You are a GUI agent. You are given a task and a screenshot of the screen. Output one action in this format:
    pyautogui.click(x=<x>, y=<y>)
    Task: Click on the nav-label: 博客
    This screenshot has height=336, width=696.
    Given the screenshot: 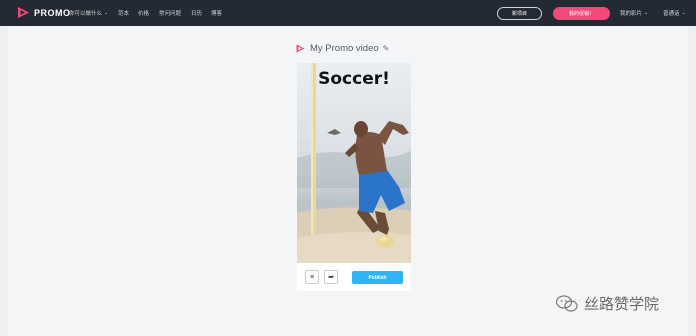 What is the action you would take?
    pyautogui.click(x=217, y=14)
    